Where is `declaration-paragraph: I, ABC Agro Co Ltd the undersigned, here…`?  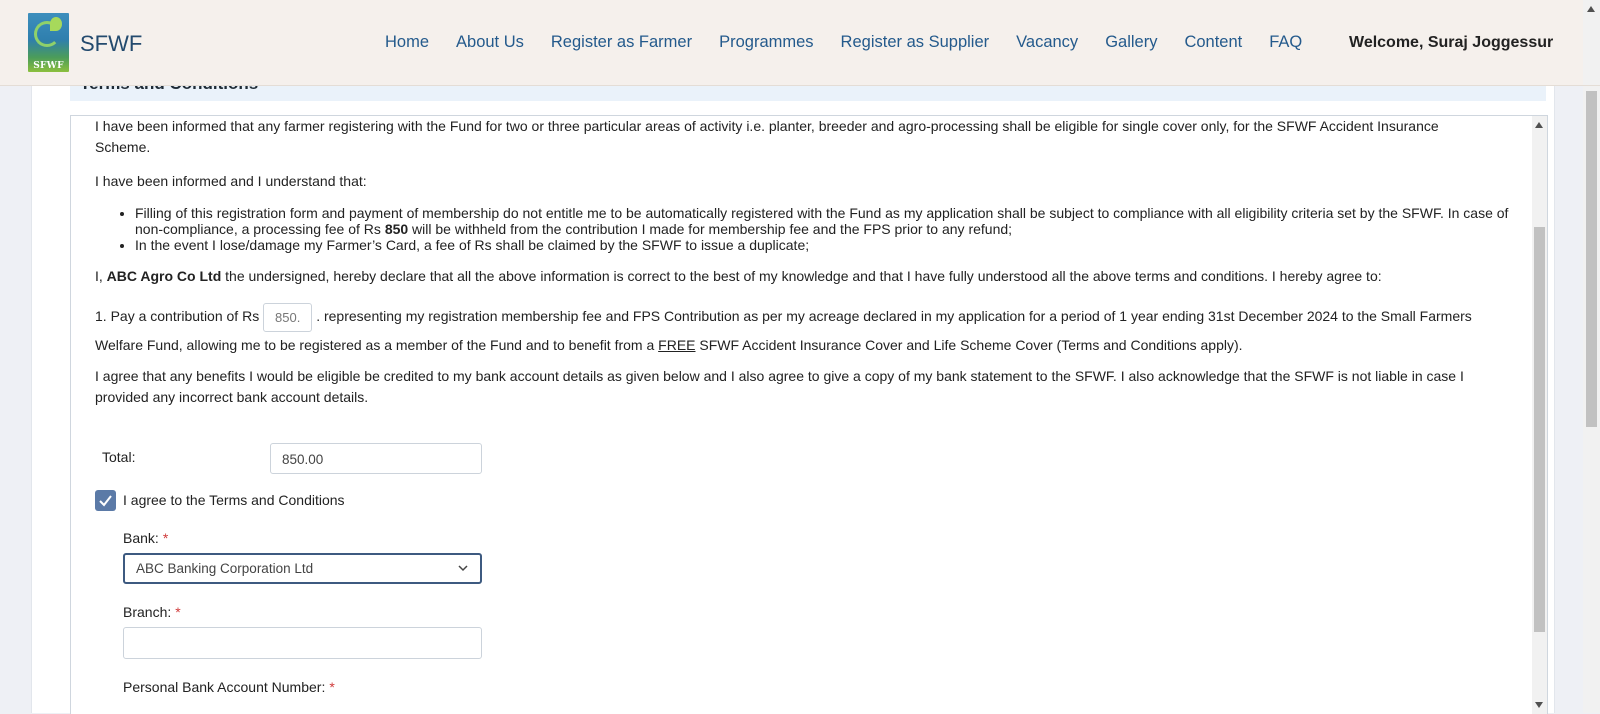
declaration-paragraph: I, ABC Agro Co Ltd the undersigned, here… is located at coordinates (738, 276).